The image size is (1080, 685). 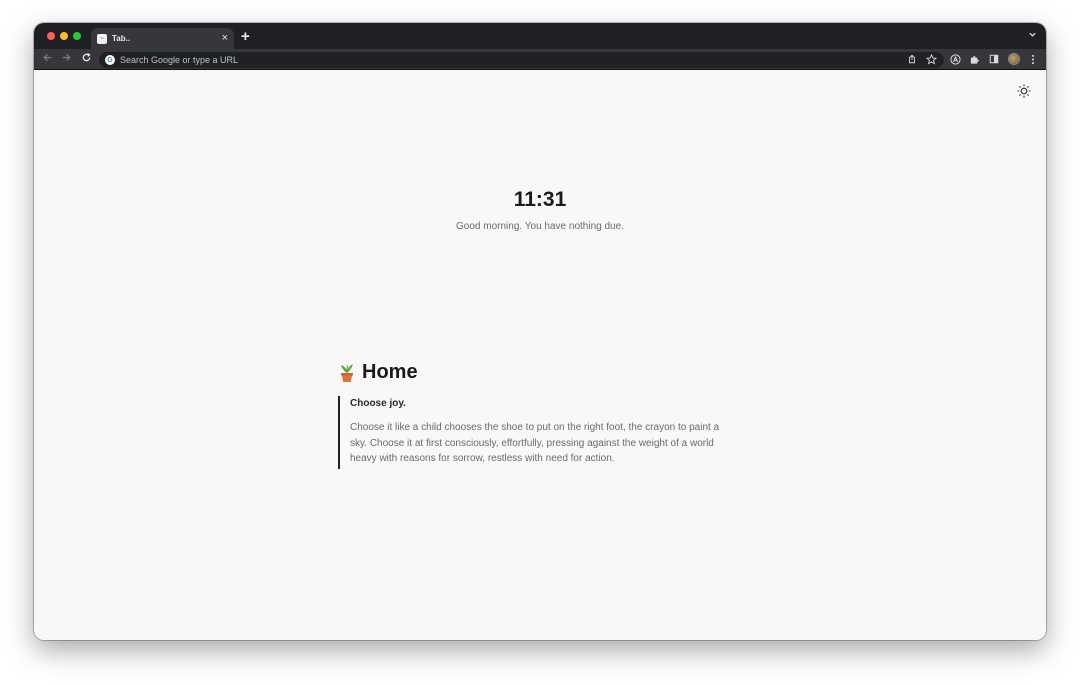 I want to click on new-tab-button: +, so click(x=245, y=37).